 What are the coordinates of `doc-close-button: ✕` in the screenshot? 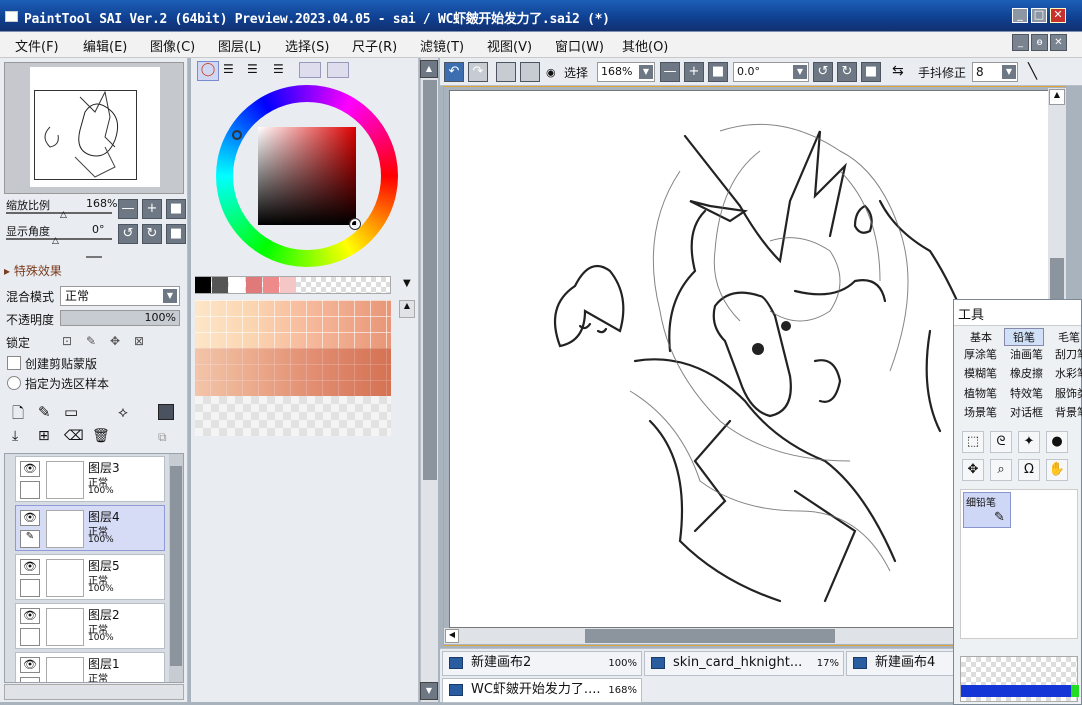 It's located at (1058, 42).